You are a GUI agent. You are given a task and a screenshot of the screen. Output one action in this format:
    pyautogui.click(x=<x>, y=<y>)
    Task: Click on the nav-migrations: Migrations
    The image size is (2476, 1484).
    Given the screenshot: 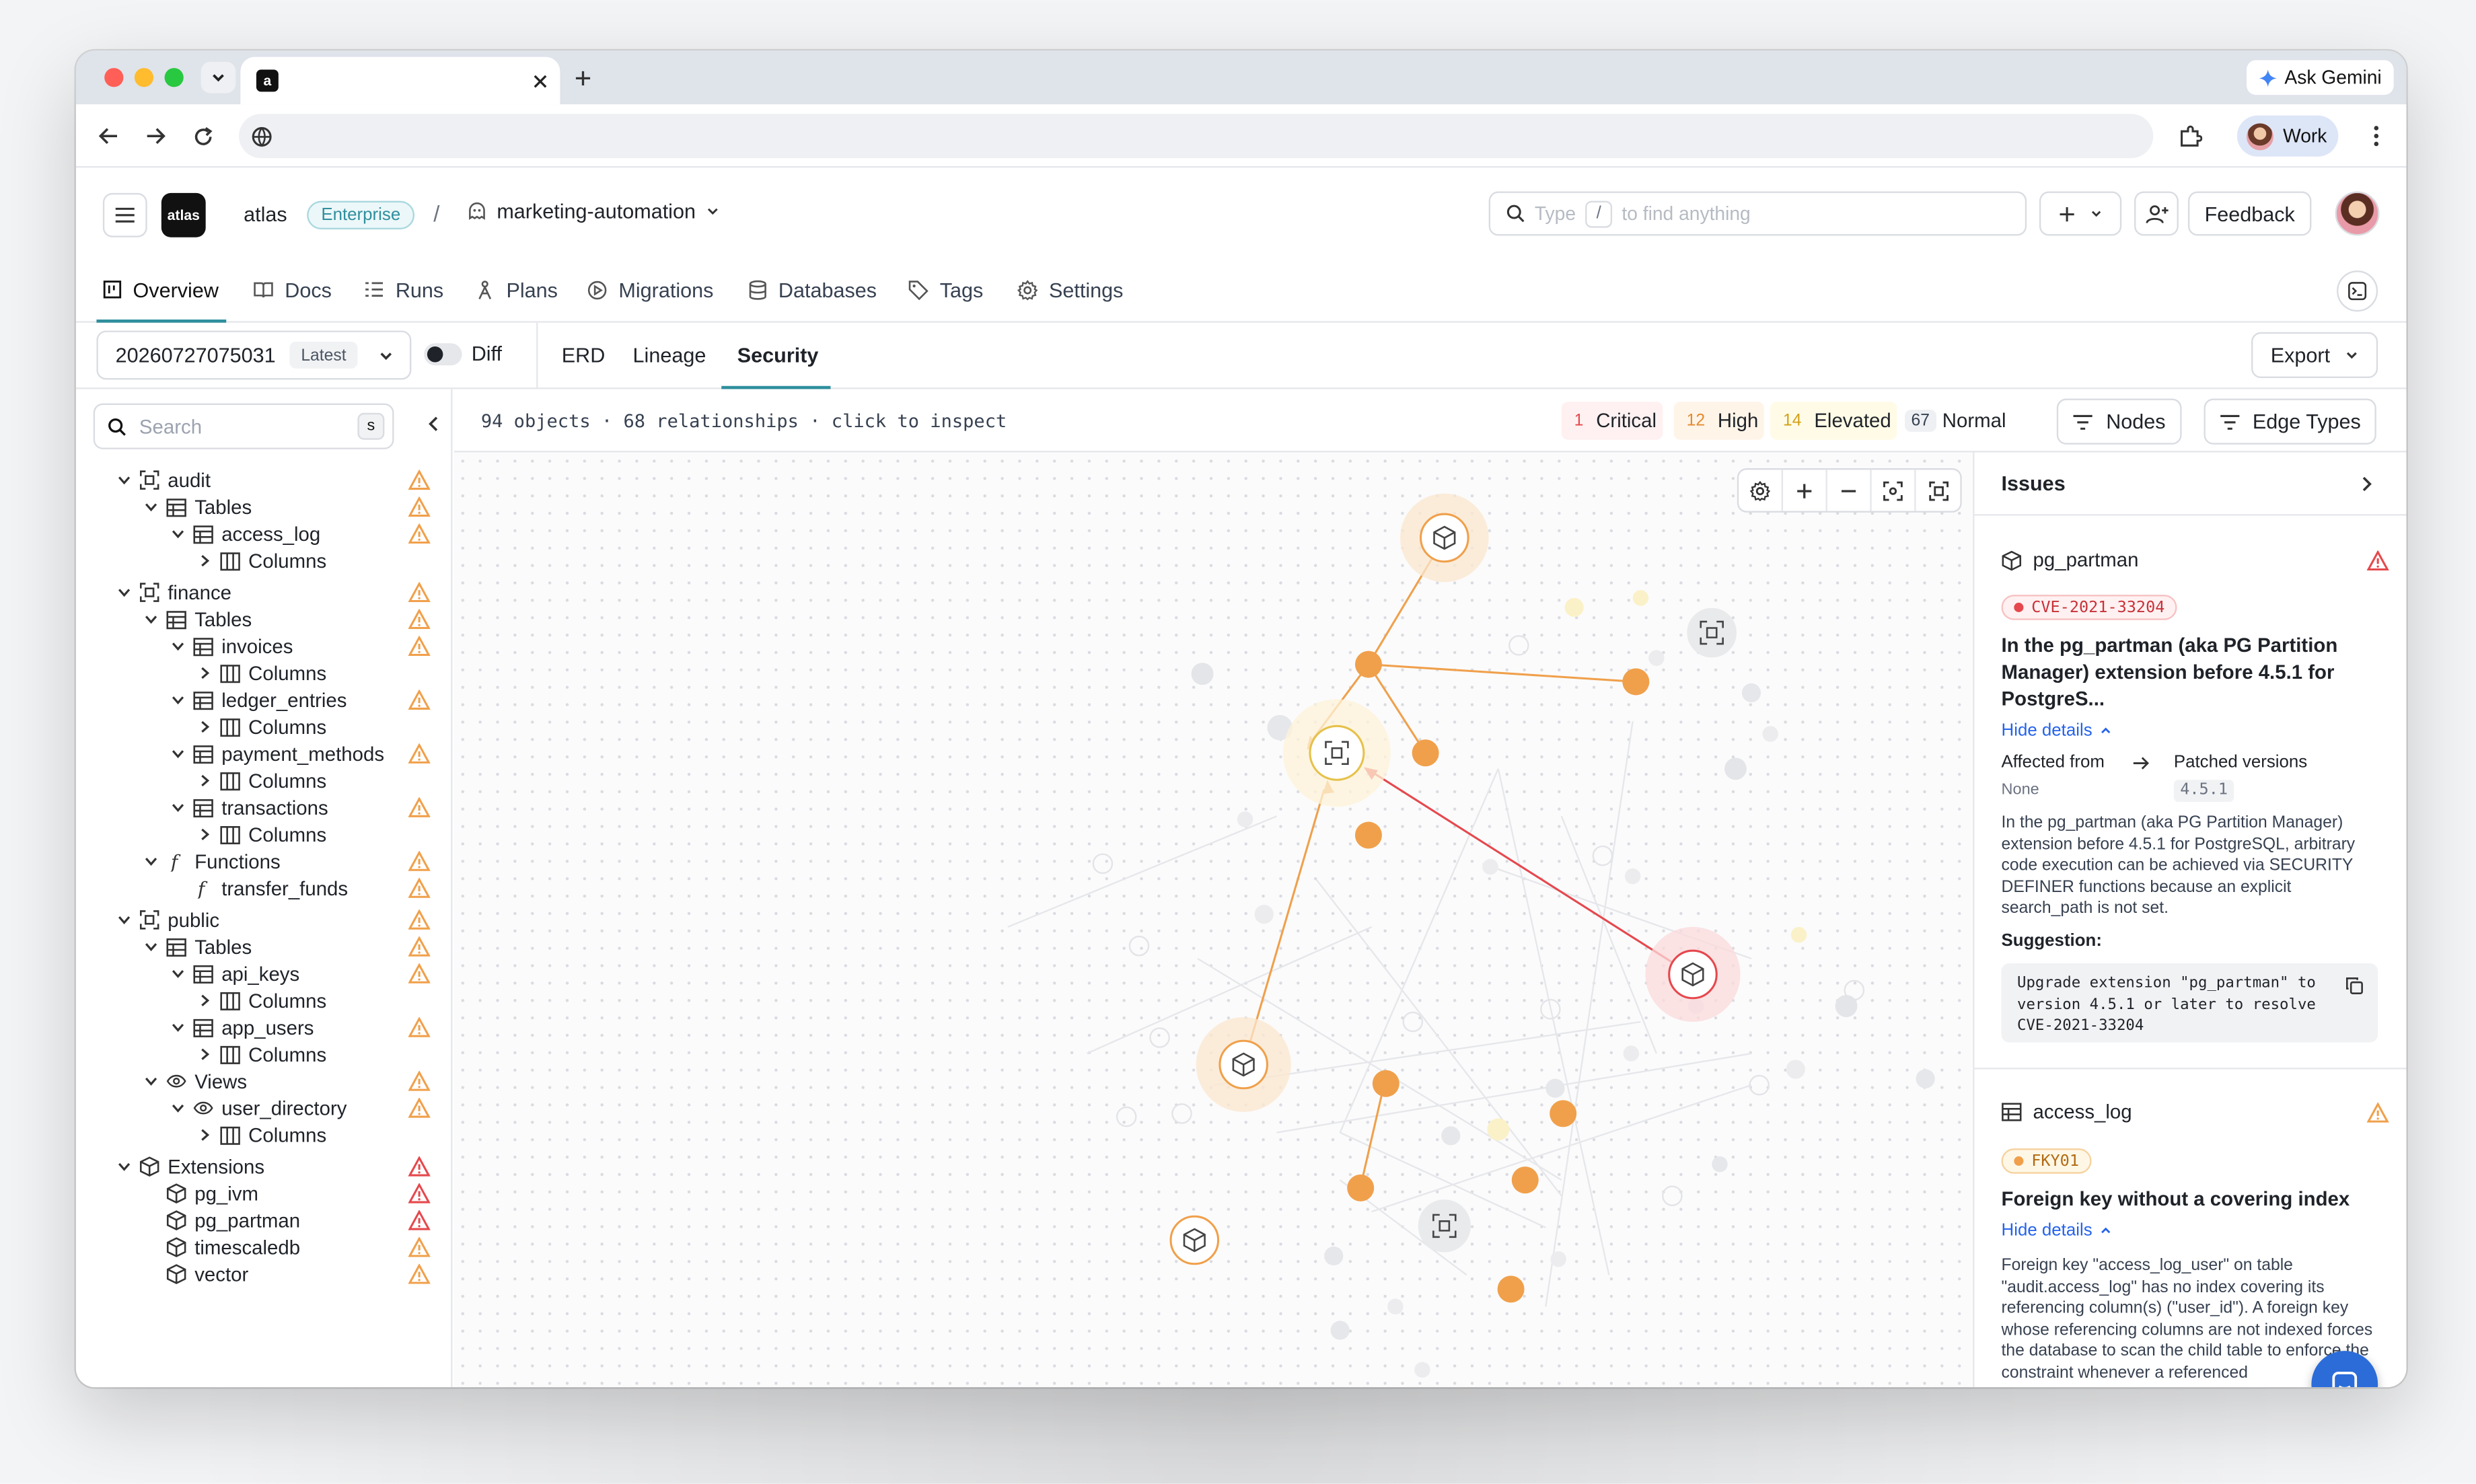 What is the action you would take?
    pyautogui.click(x=650, y=289)
    